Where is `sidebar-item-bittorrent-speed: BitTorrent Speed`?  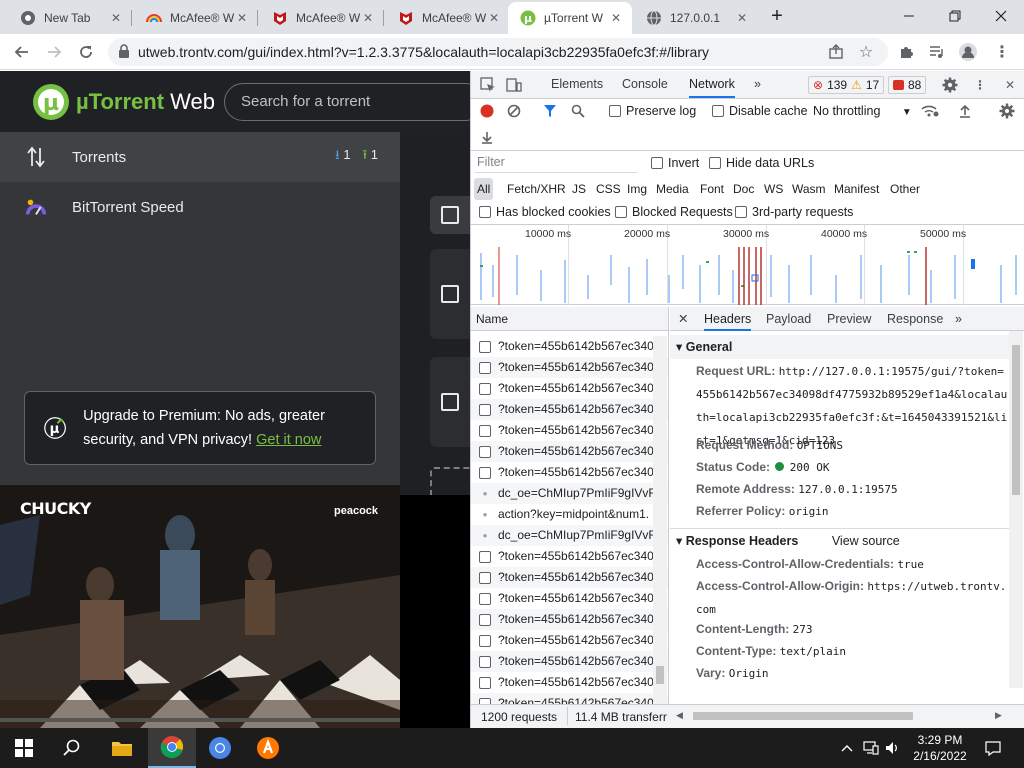
sidebar-item-bittorrent-speed: BitTorrent Speed is located at coordinates (200, 207).